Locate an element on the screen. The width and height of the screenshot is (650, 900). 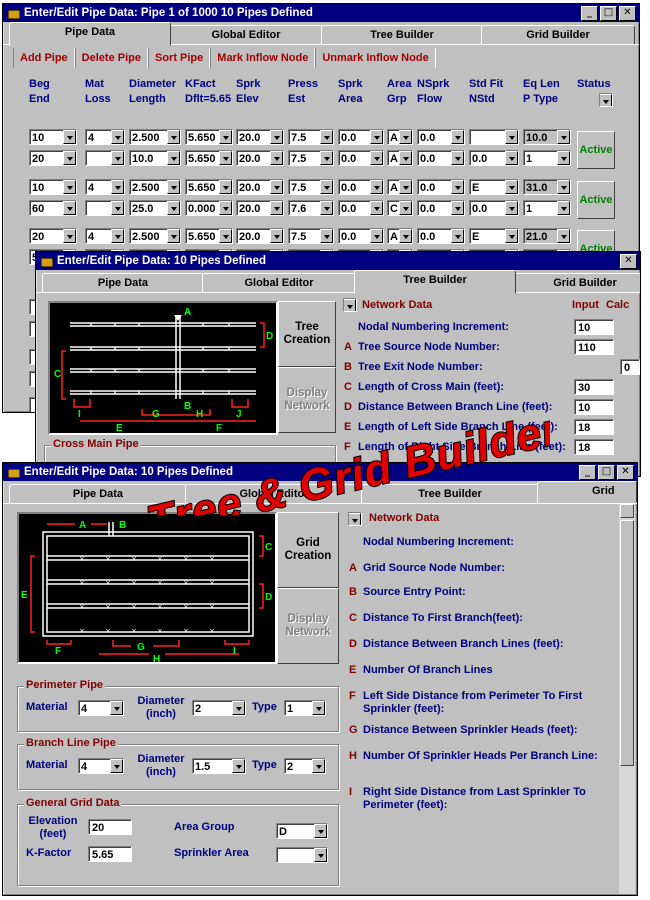
delete-pipe-button: Delete Pipe is located at coordinates (111, 58).